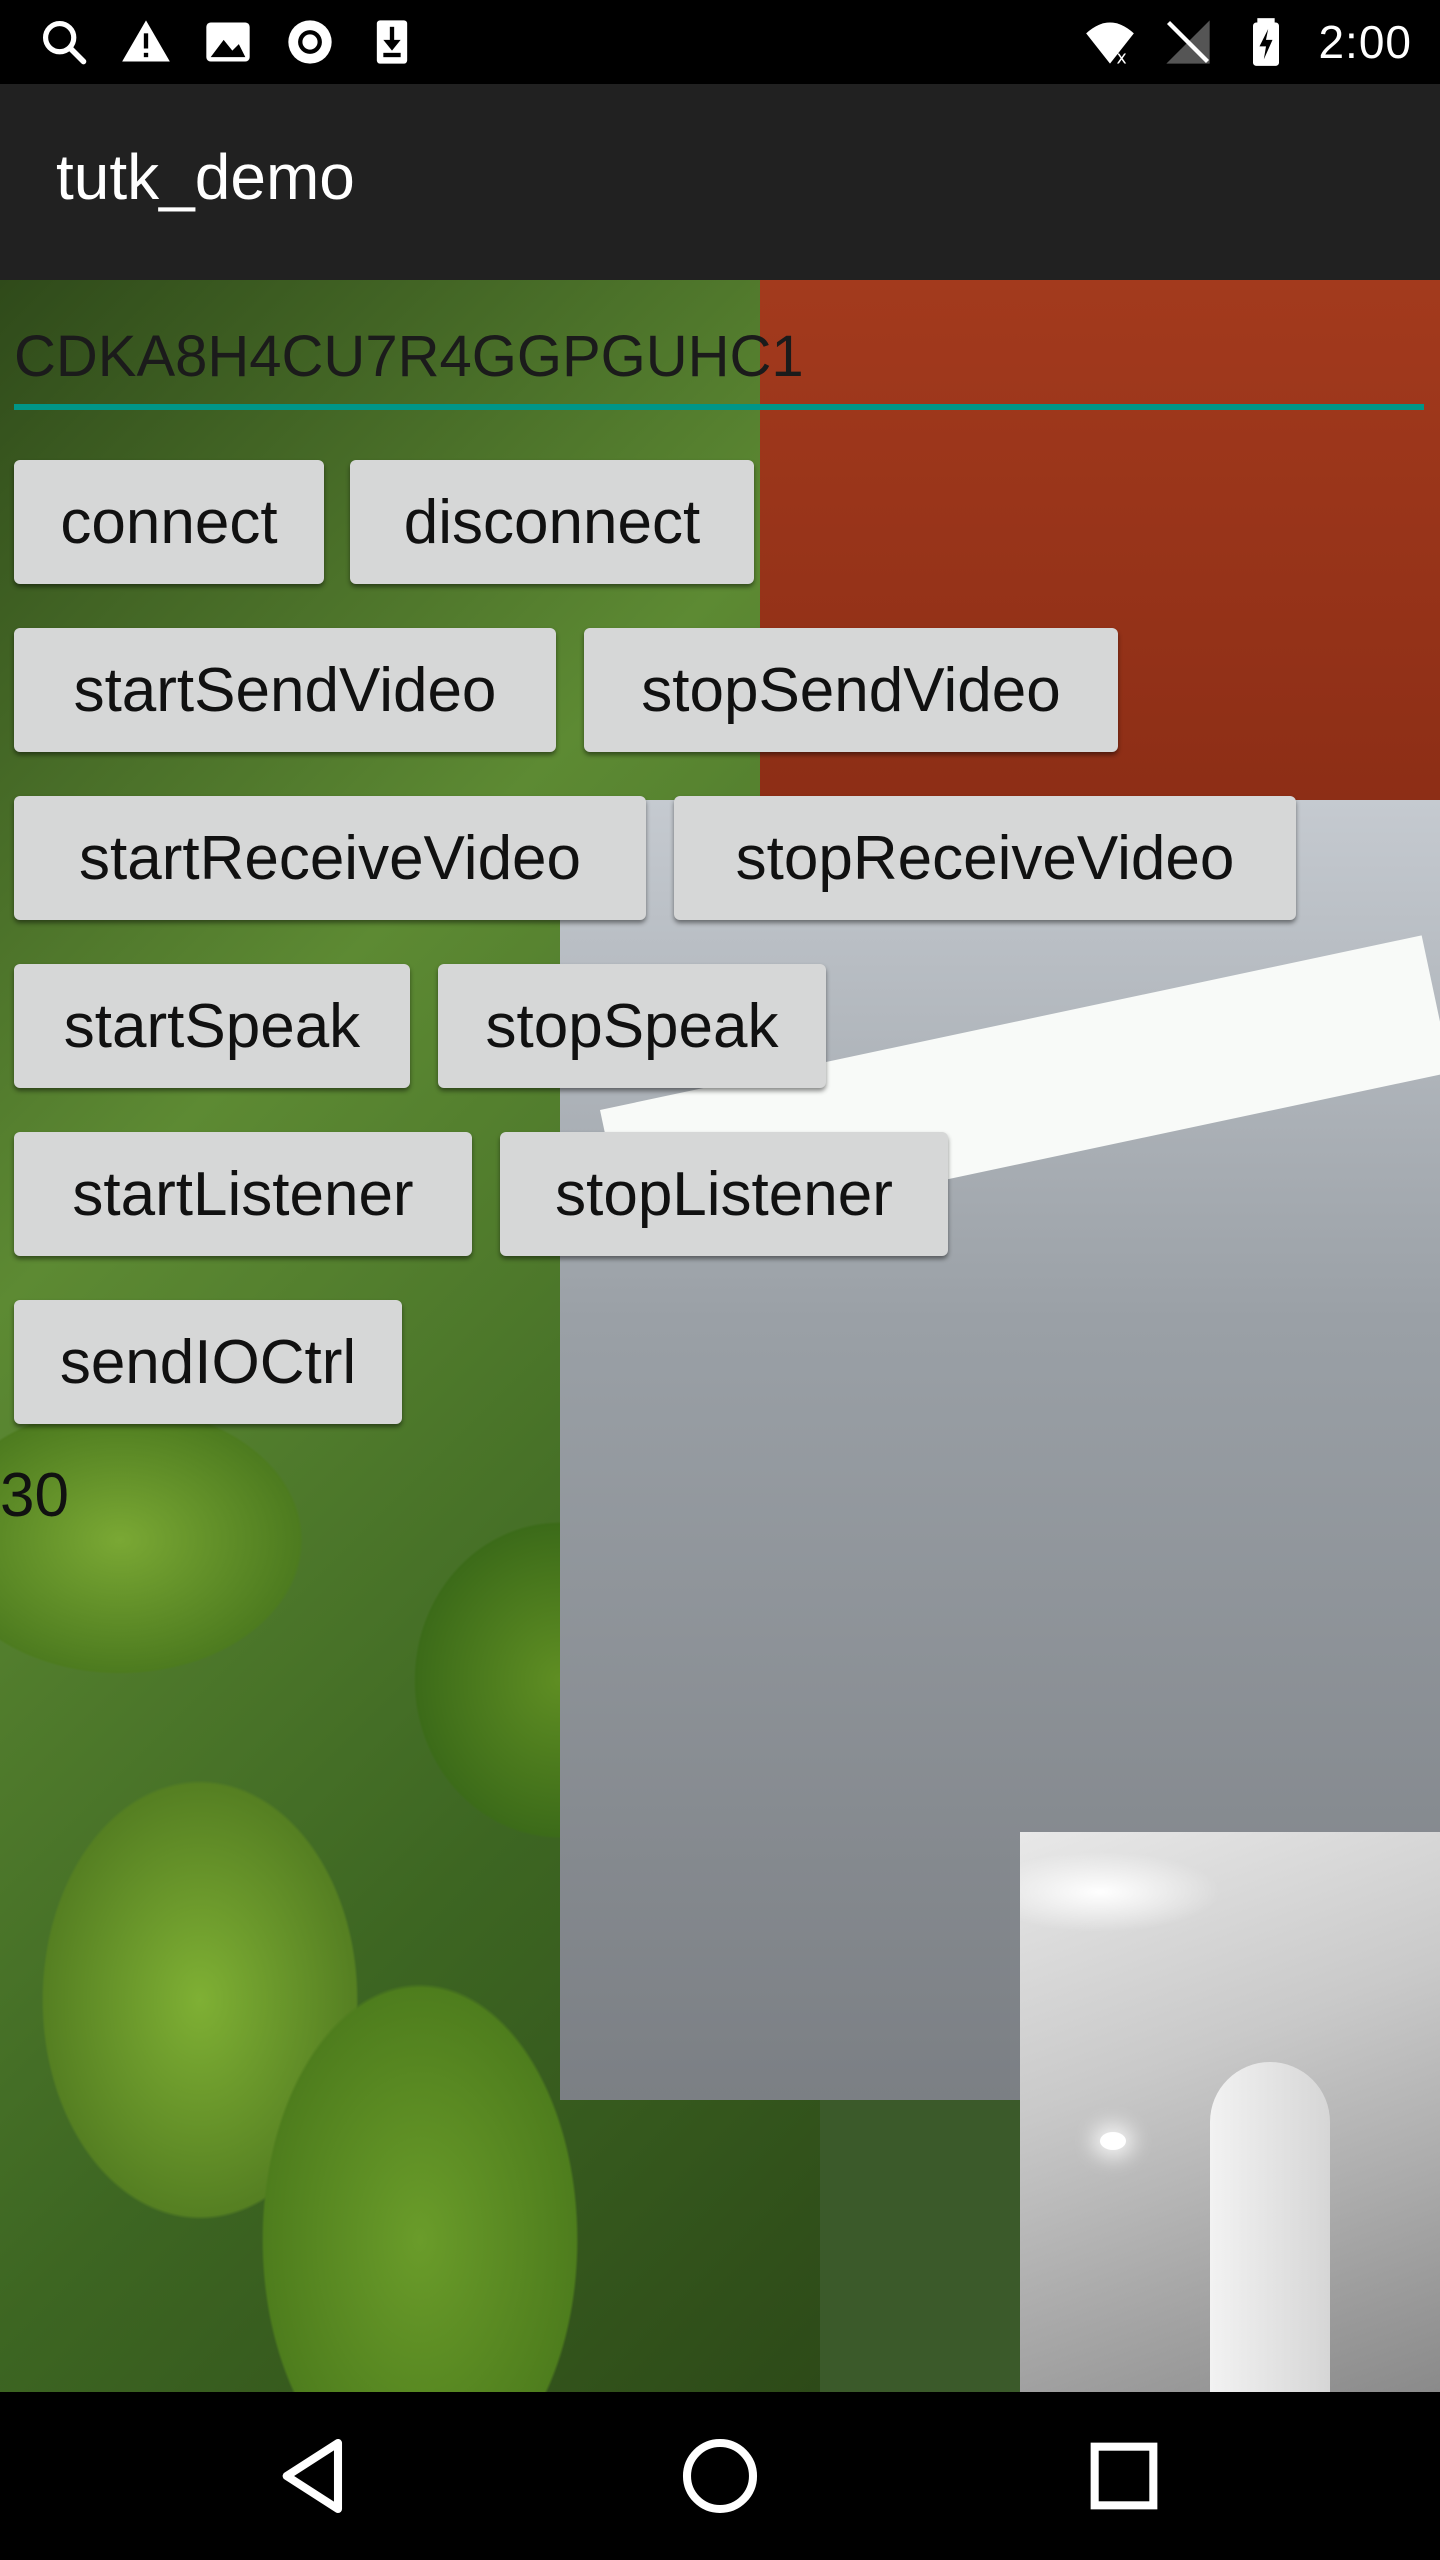  I want to click on wifi-icon: x, so click(1110, 42).